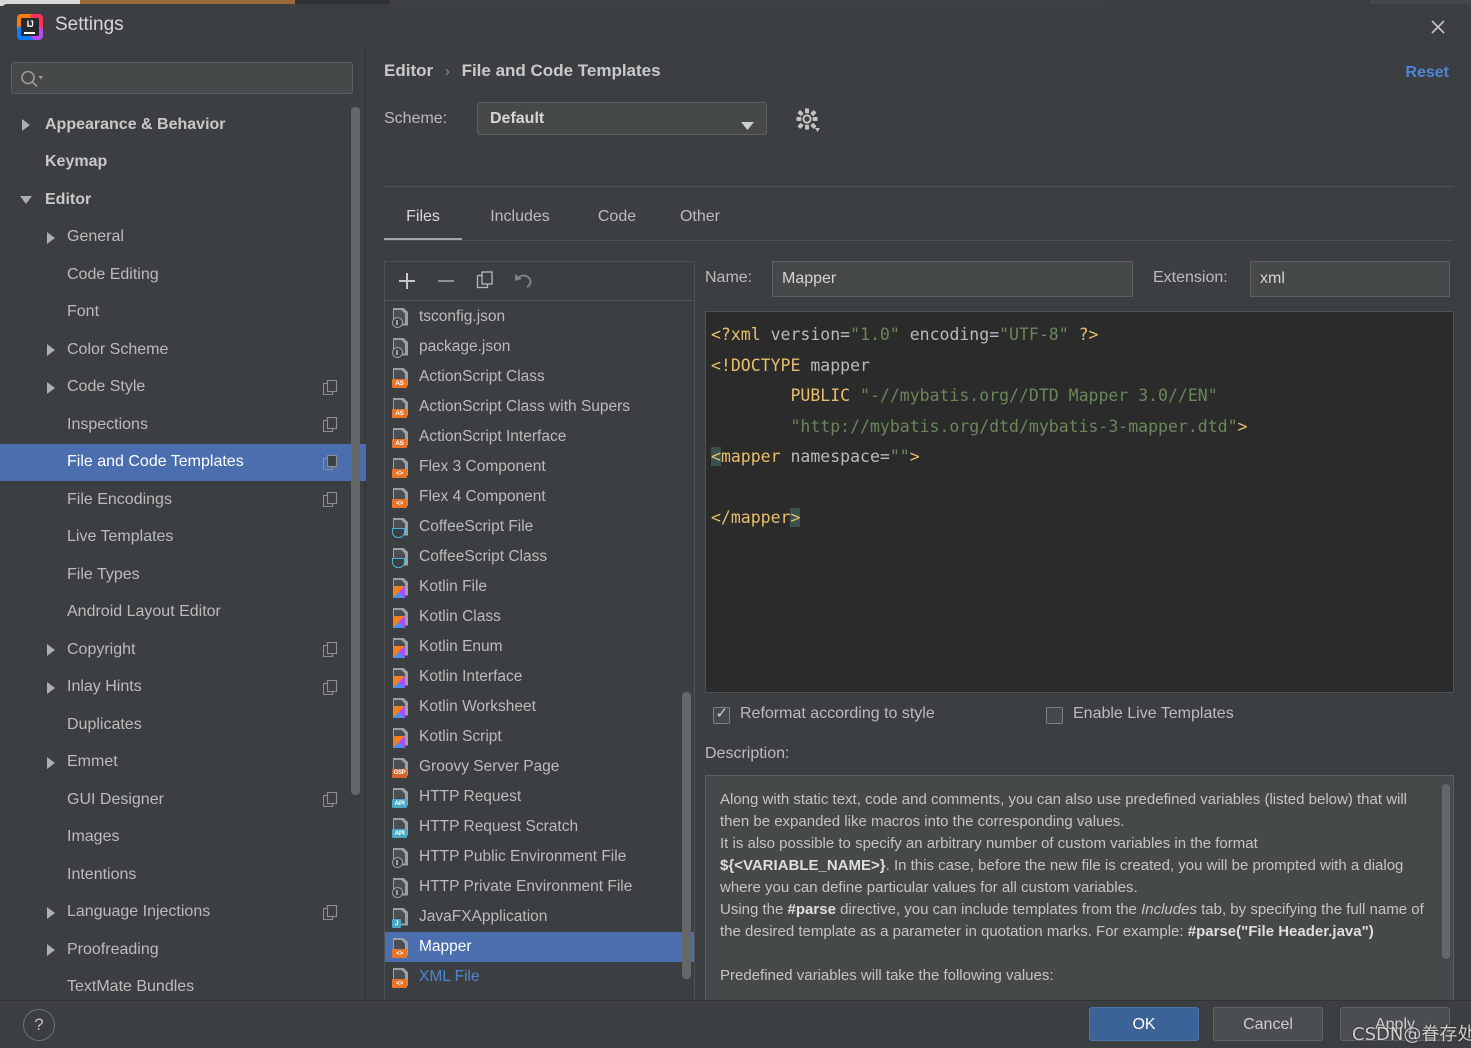 The image size is (1471, 1048). I want to click on help-icon: ?, so click(39, 1025).